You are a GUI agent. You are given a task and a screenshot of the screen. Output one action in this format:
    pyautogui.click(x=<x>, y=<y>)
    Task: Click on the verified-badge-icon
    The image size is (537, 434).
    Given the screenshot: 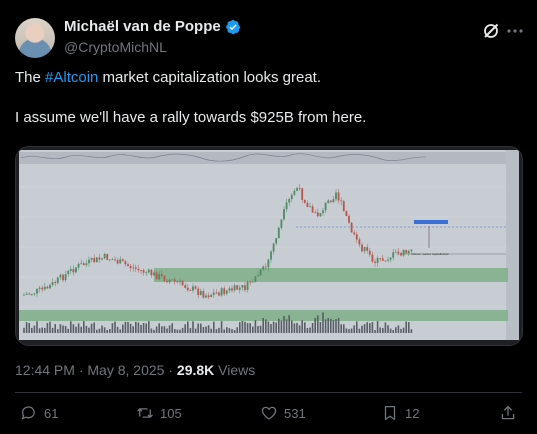 What is the action you would take?
    pyautogui.click(x=232, y=26)
    